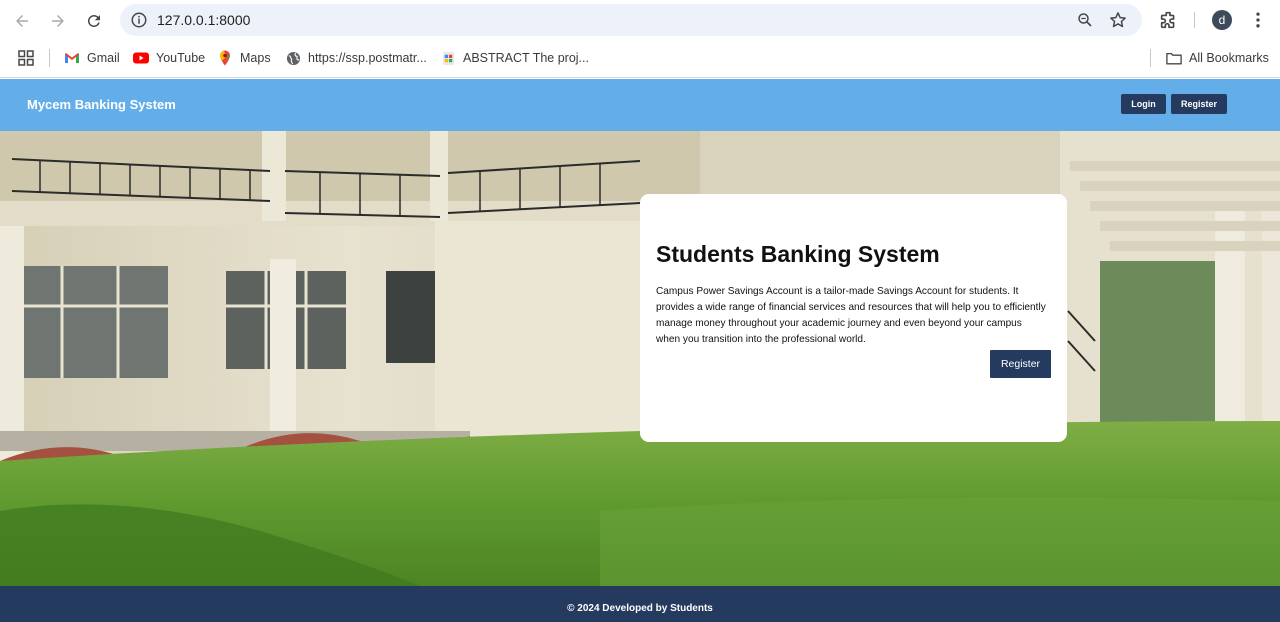  I want to click on bookmark-label: YouTube, so click(181, 58).